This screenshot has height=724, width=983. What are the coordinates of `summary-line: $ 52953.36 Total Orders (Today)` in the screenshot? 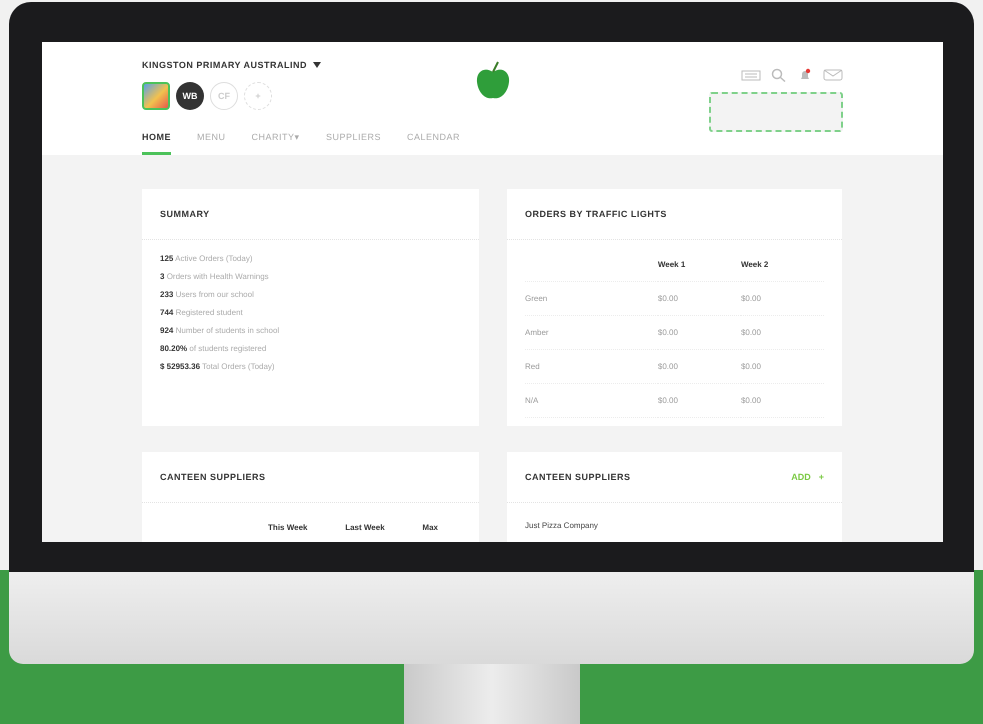 It's located at (218, 366).